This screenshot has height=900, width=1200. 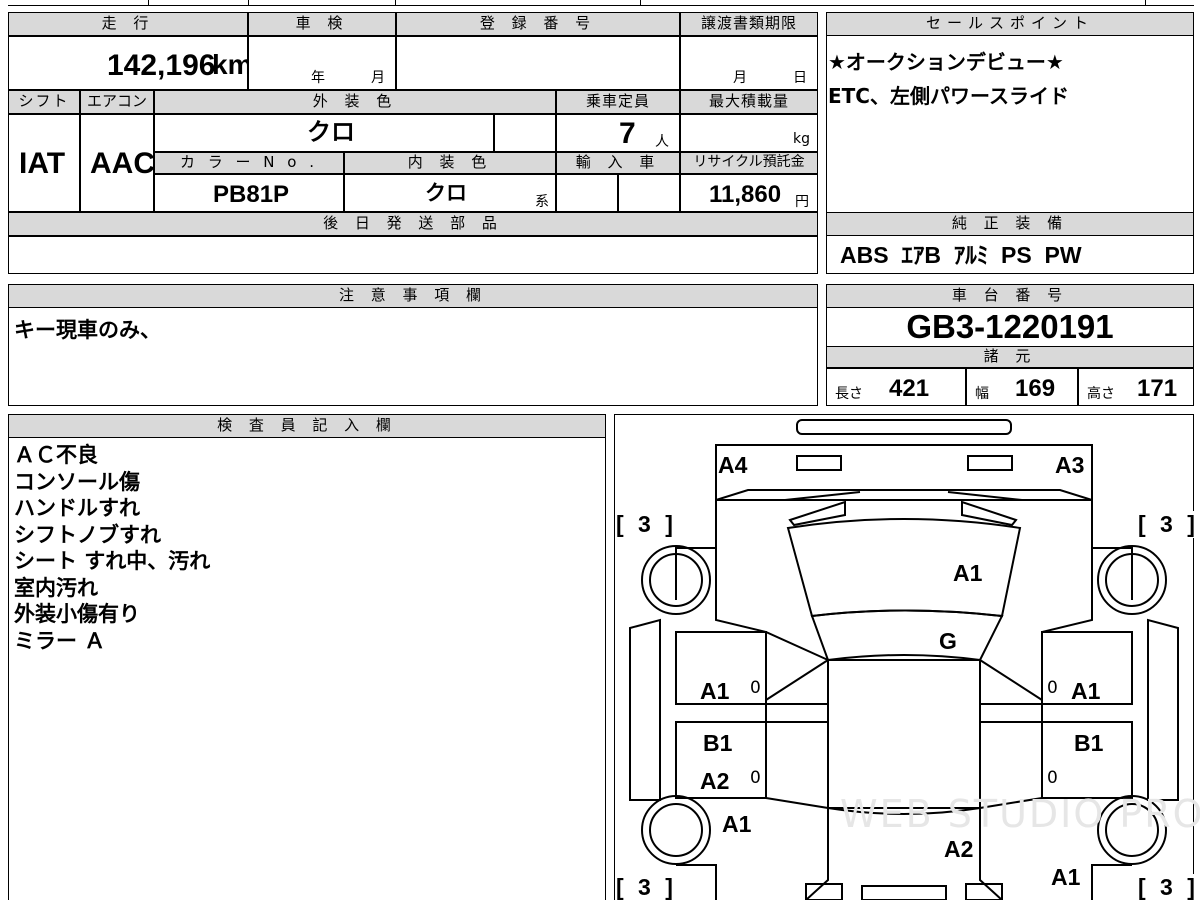 I want to click on zero-mark-right-upper: 0, so click(x=1052, y=688).